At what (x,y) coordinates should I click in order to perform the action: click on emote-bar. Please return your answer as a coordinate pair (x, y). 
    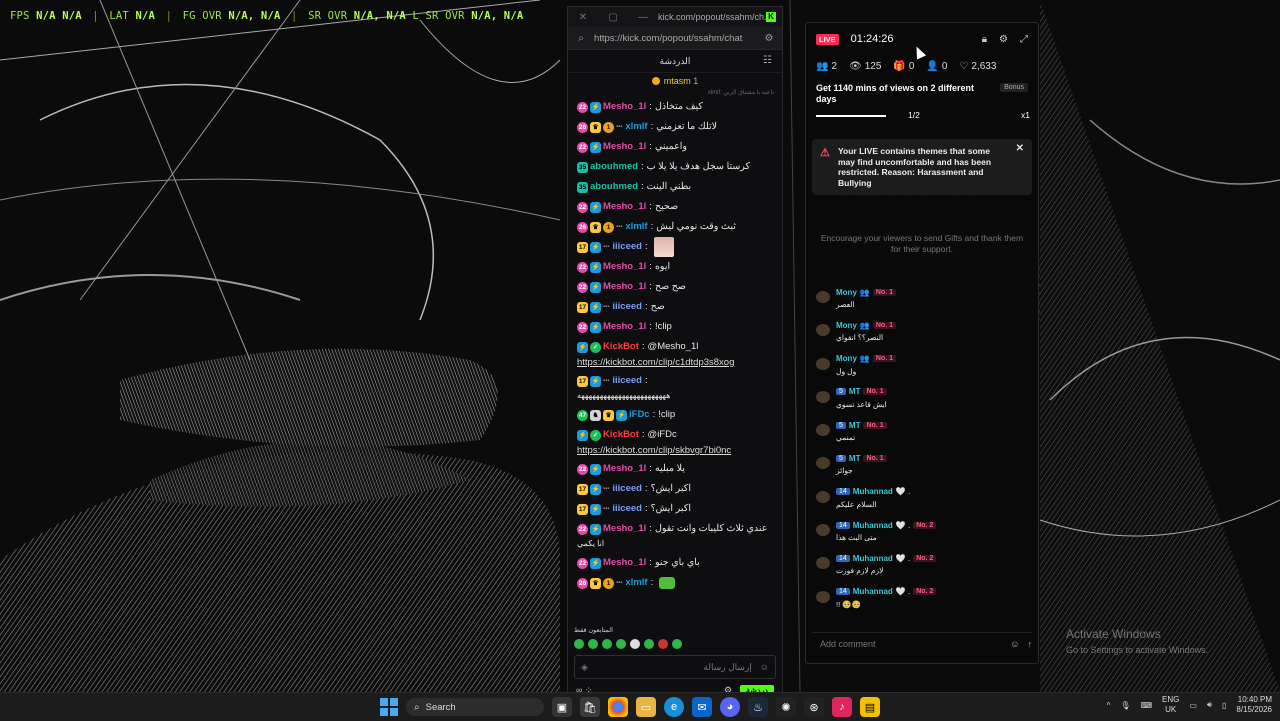
    Looking at the image, I should click on (675, 644).